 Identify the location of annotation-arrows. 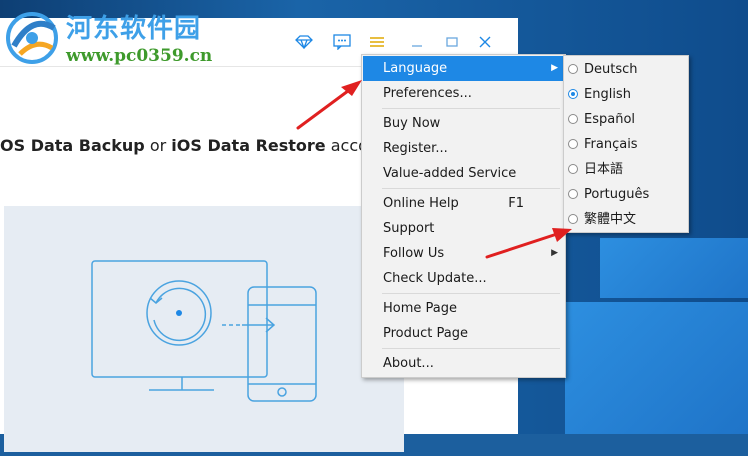
(434, 169).